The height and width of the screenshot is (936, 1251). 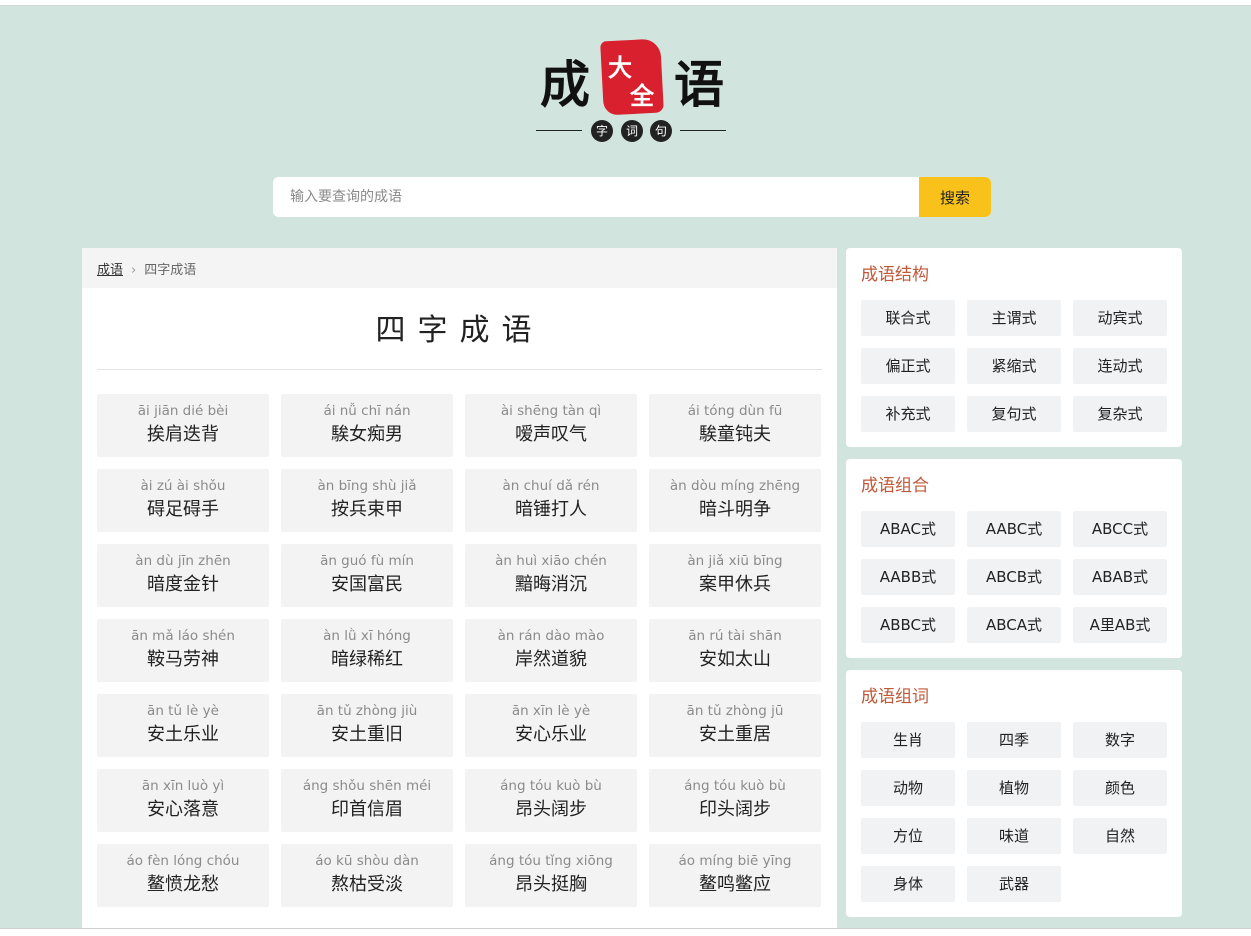 What do you see at coordinates (551, 659) in the screenshot?
I see `idiom-word: 岸然道貌` at bounding box center [551, 659].